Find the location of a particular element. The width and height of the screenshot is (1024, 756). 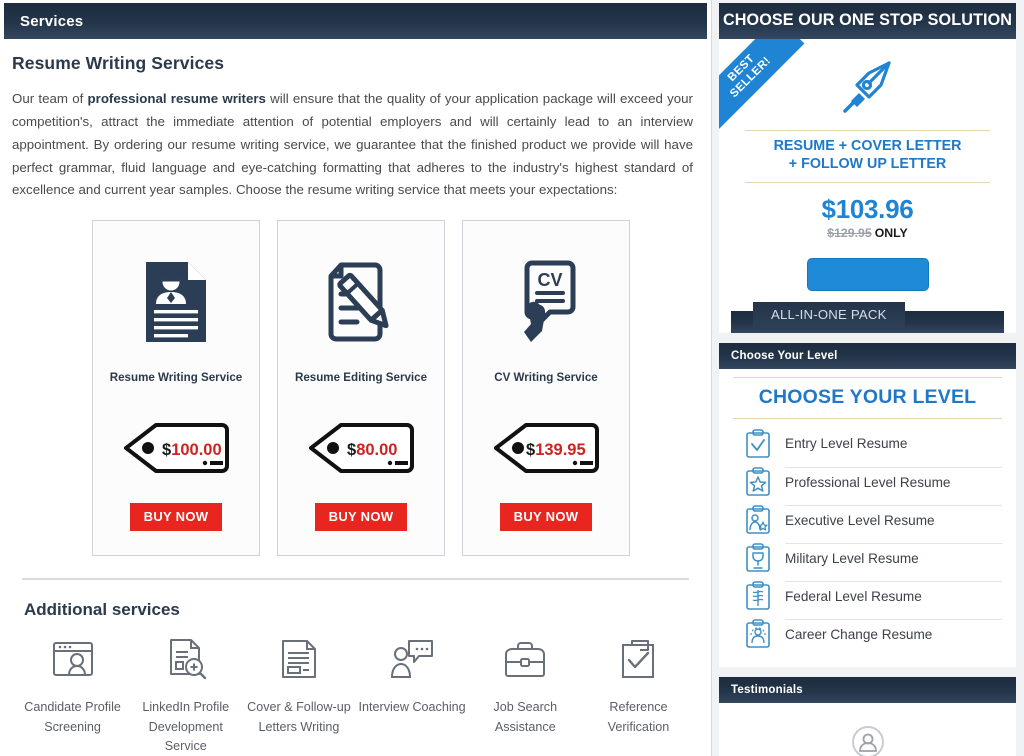

clipboard-military-level-icon is located at coordinates (758, 557).